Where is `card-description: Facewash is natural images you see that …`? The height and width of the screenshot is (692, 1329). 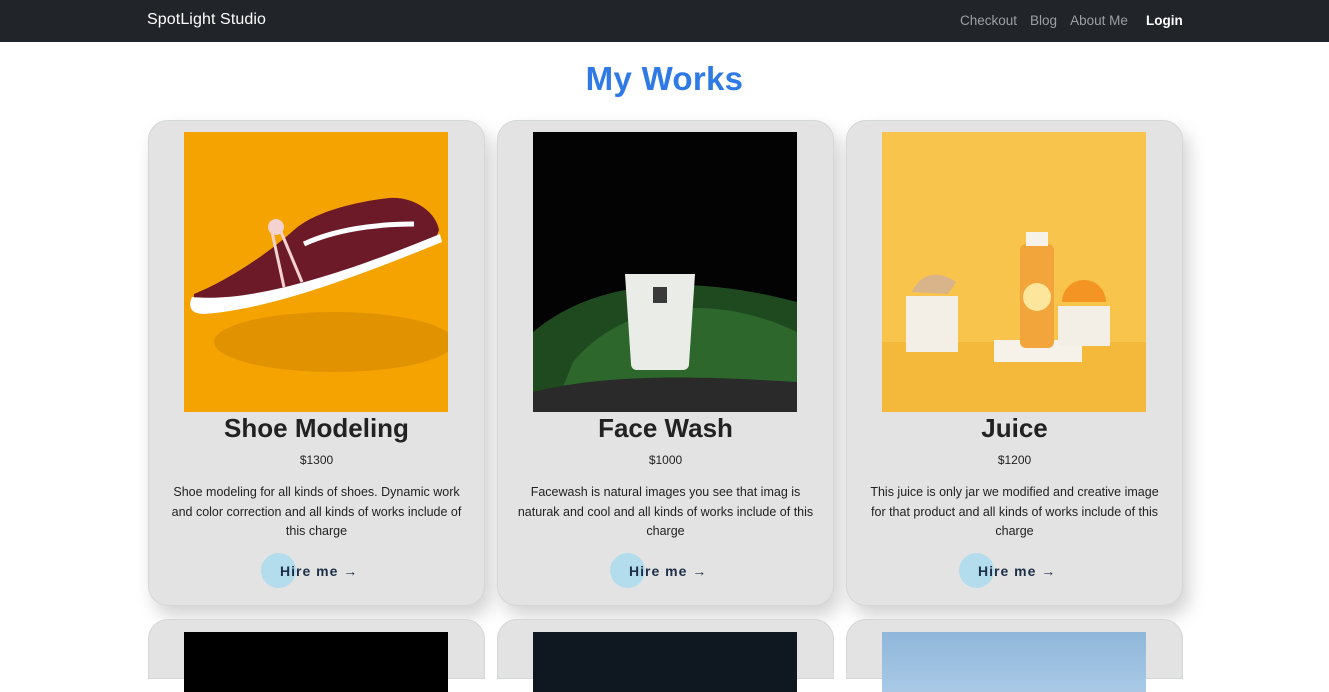 card-description: Facewash is natural images you see that … is located at coordinates (665, 511).